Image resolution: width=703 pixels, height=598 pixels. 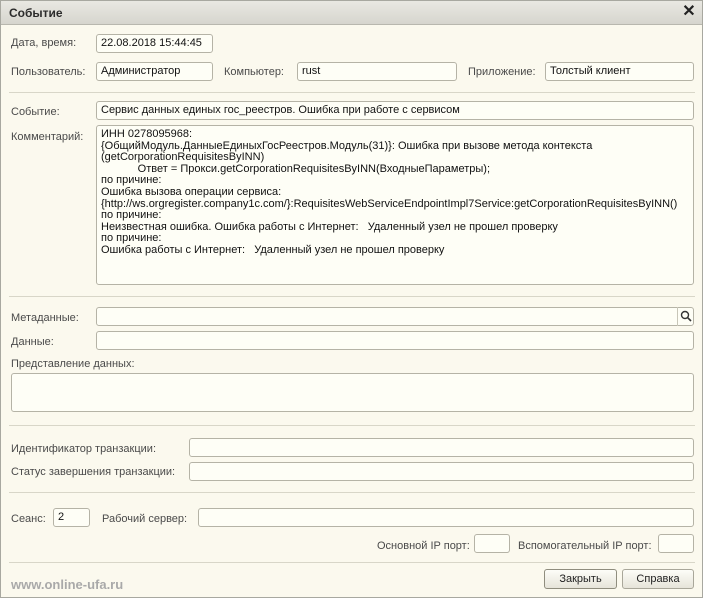 What do you see at coordinates (254, 72) in the screenshot?
I see `computer-label: Компьютер:` at bounding box center [254, 72].